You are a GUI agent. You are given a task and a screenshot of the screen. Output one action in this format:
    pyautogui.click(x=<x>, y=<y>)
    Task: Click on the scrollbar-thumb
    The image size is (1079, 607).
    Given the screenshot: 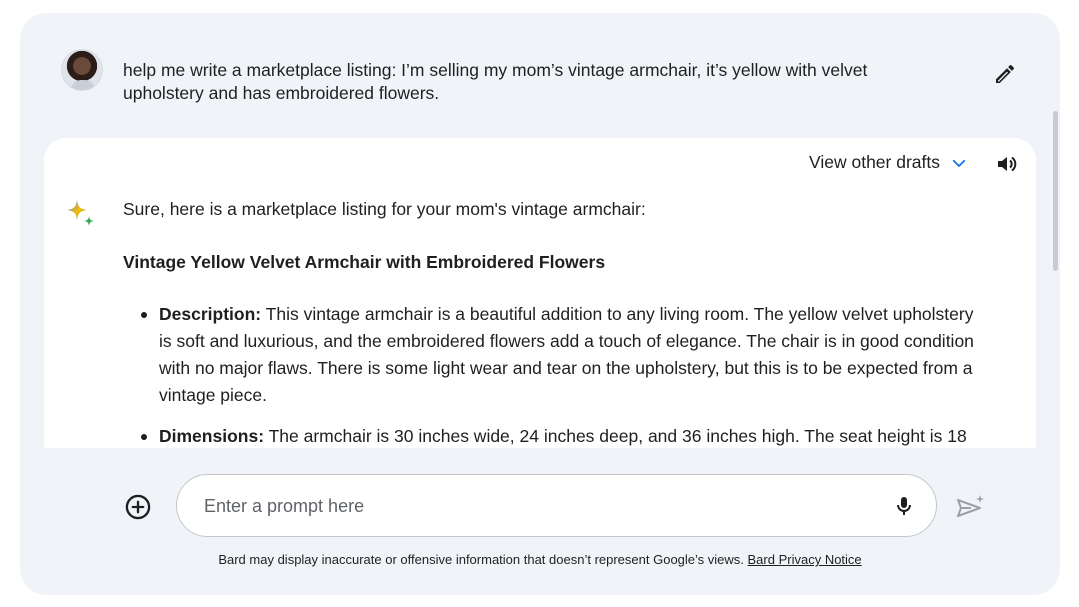 What is the action you would take?
    pyautogui.click(x=1055, y=191)
    